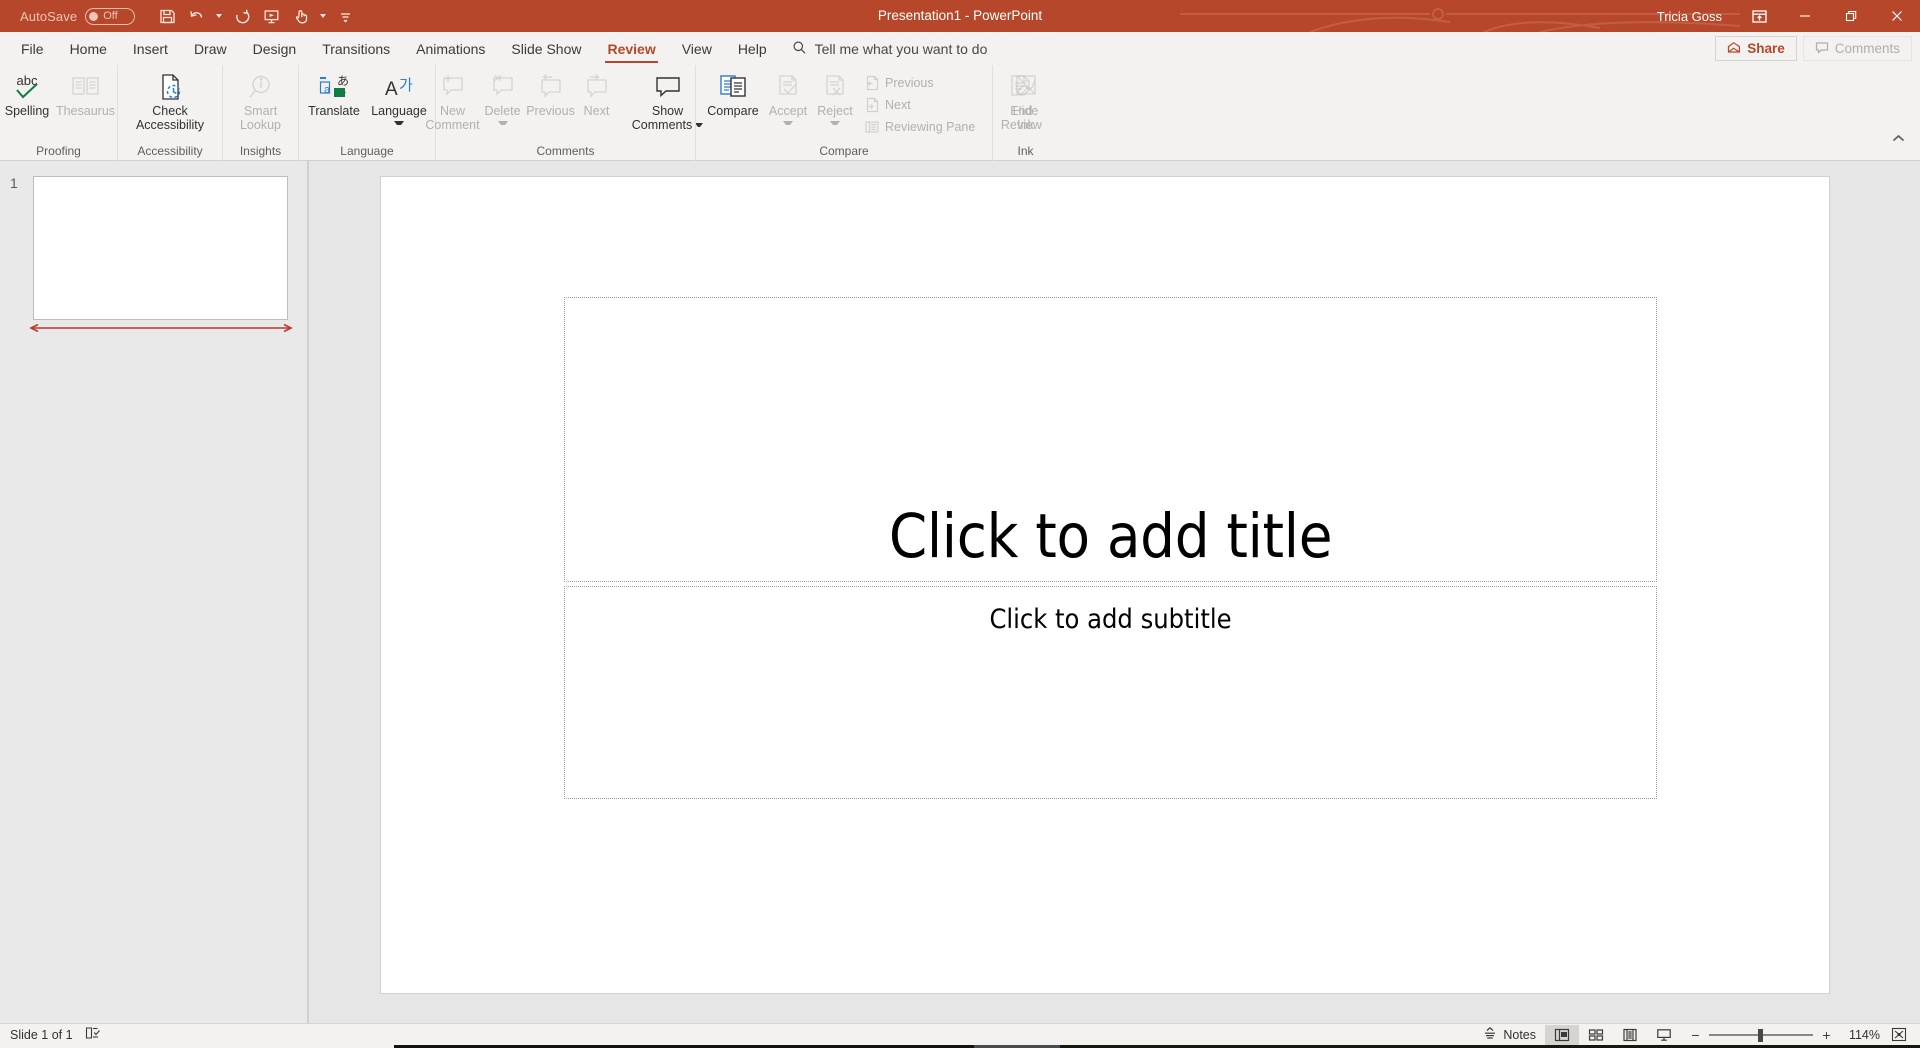  Describe the element at coordinates (210, 48) in the screenshot. I see `tab-draw: Draw` at that location.